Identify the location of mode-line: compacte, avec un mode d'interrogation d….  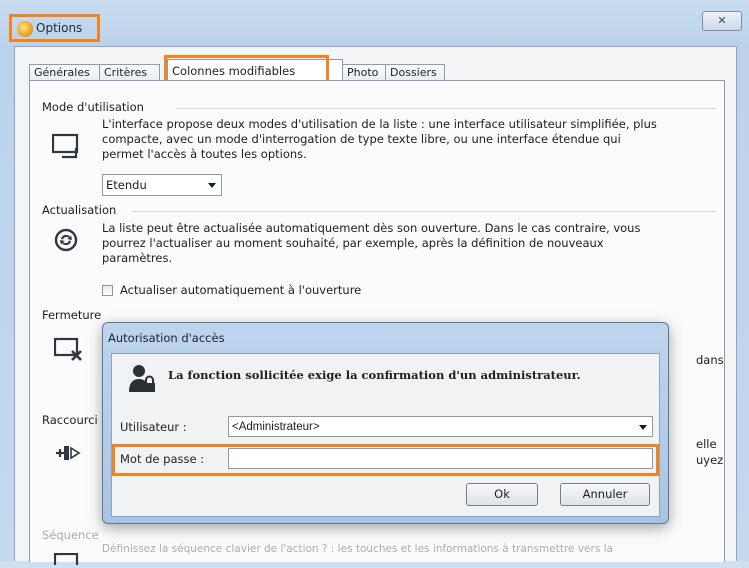
(361, 139).